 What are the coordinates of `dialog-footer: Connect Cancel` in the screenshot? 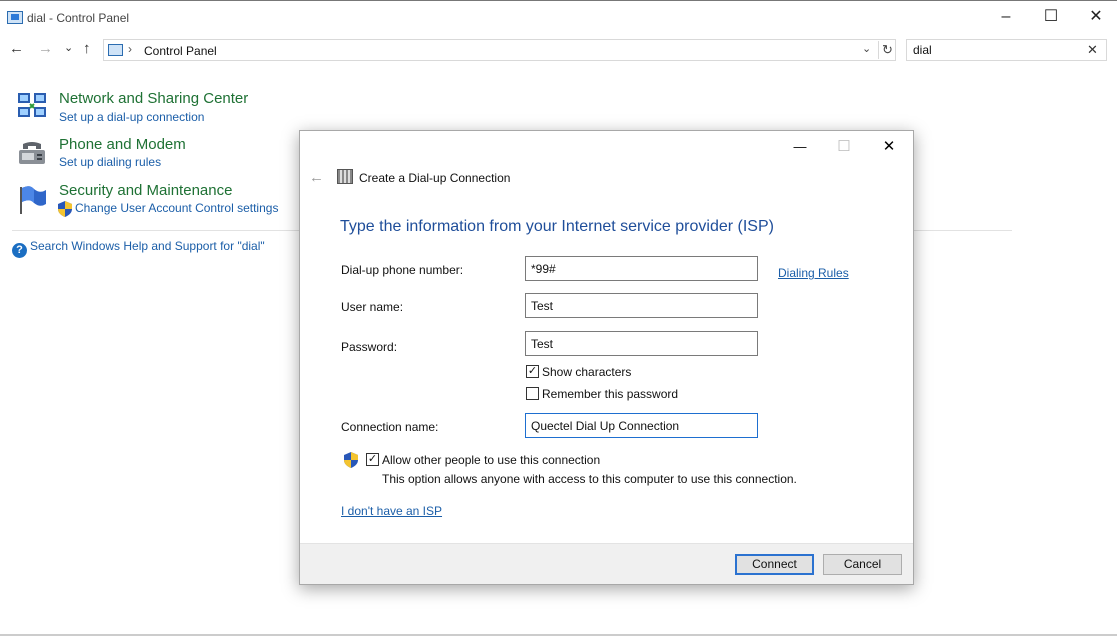 It's located at (606, 563).